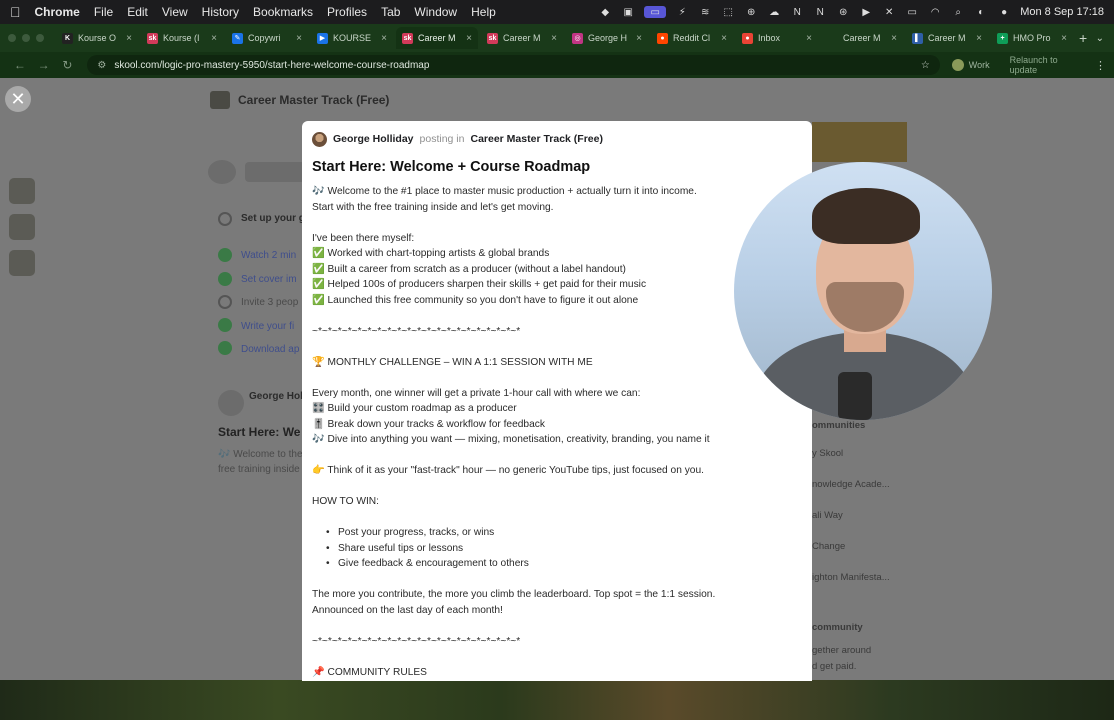 Image resolution: width=1114 pixels, height=720 pixels. What do you see at coordinates (283, 12) in the screenshot?
I see `menu-bookmarks: Bookmarks` at bounding box center [283, 12].